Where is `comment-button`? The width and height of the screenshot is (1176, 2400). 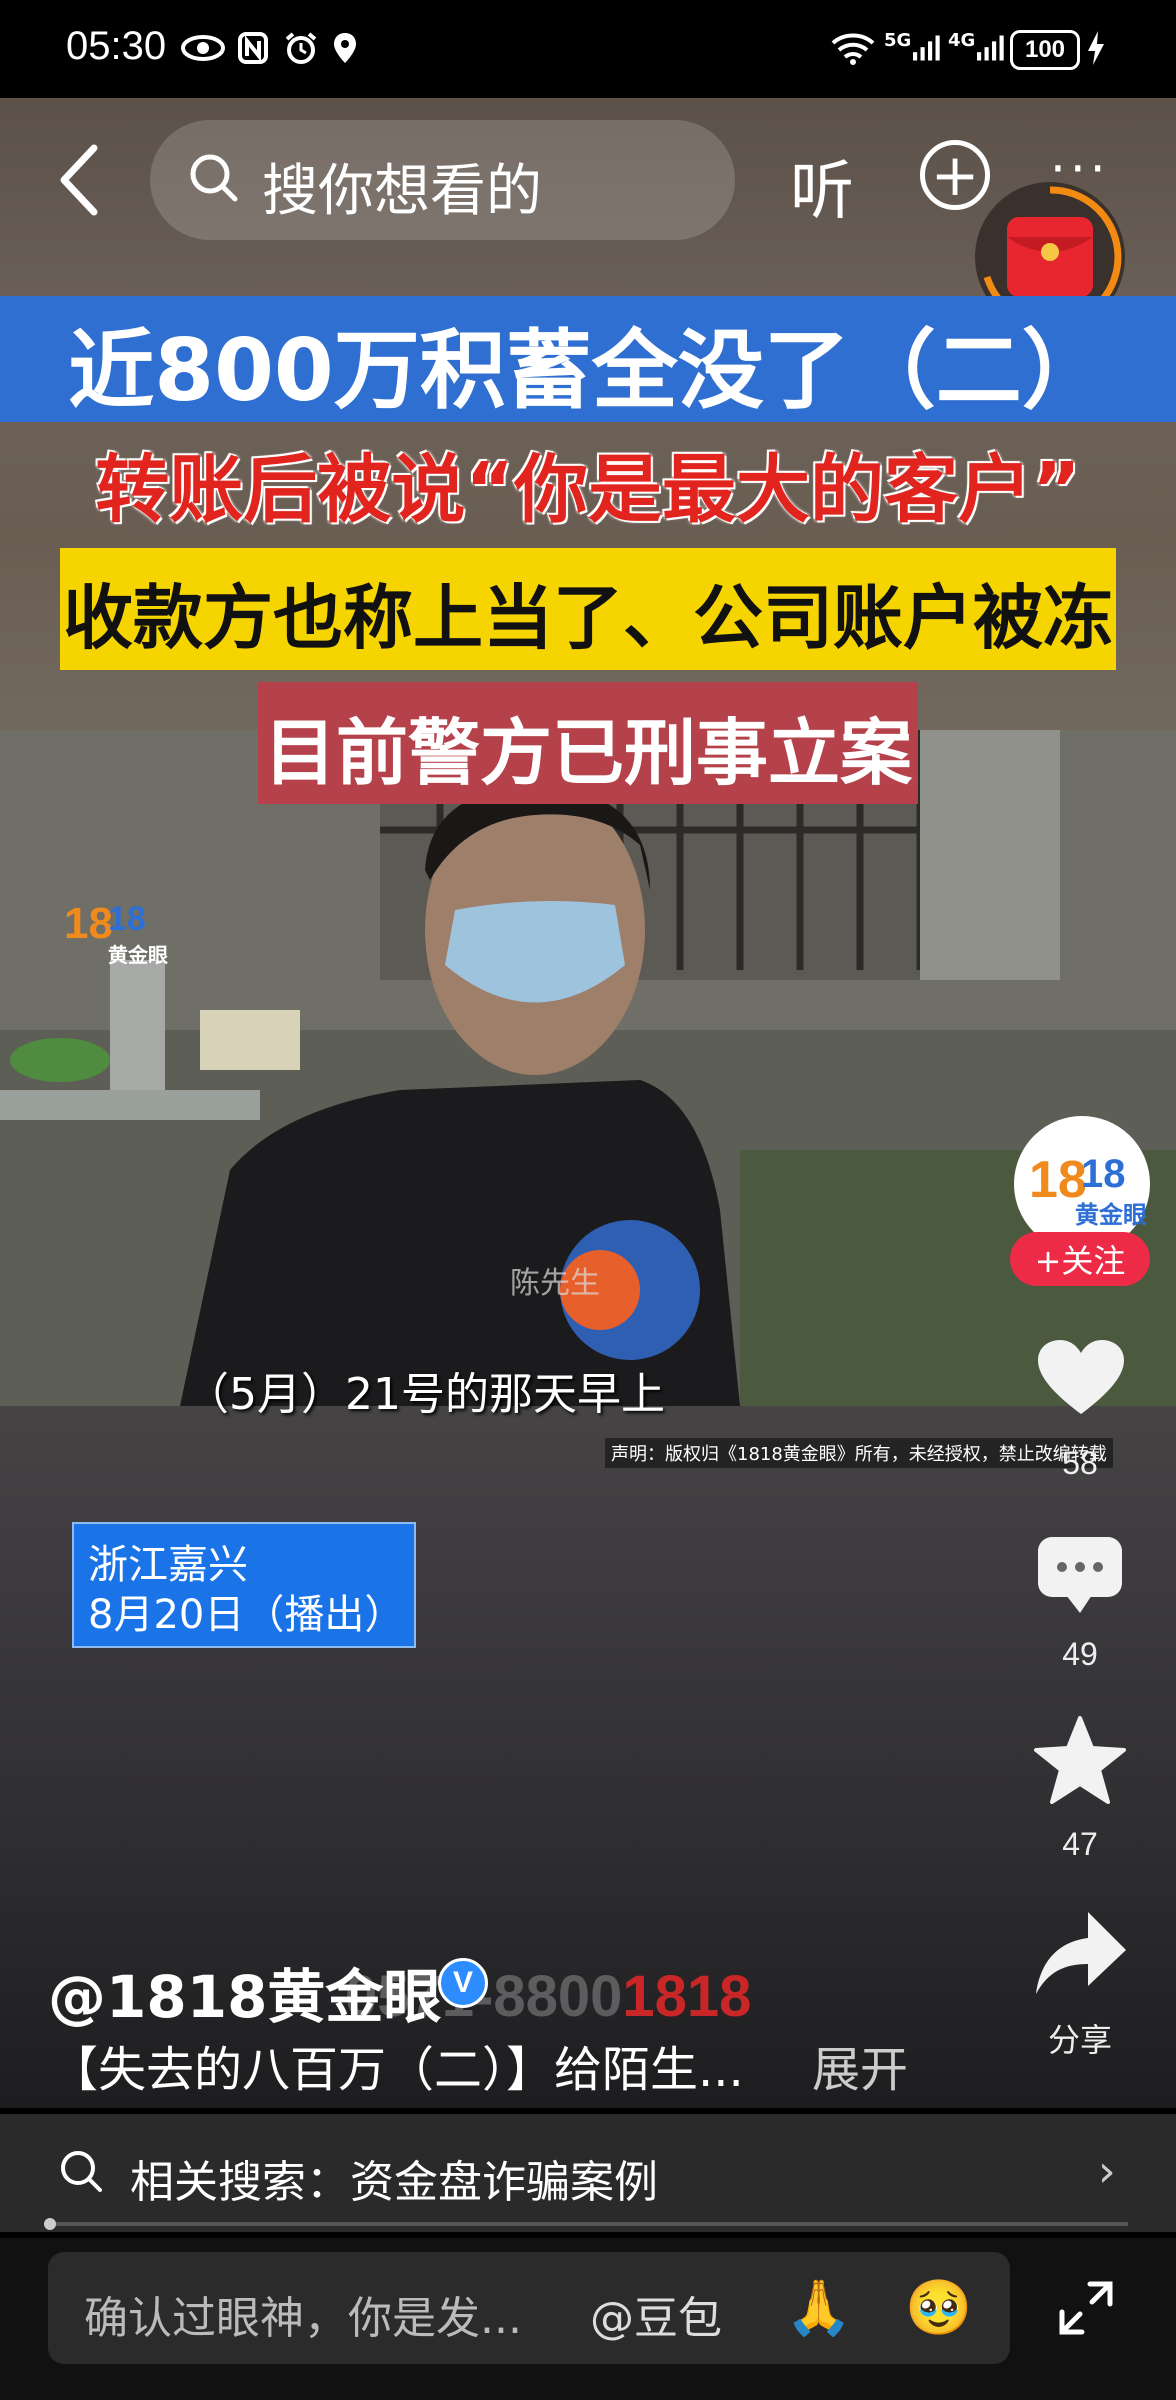
comment-button is located at coordinates (1080, 1577).